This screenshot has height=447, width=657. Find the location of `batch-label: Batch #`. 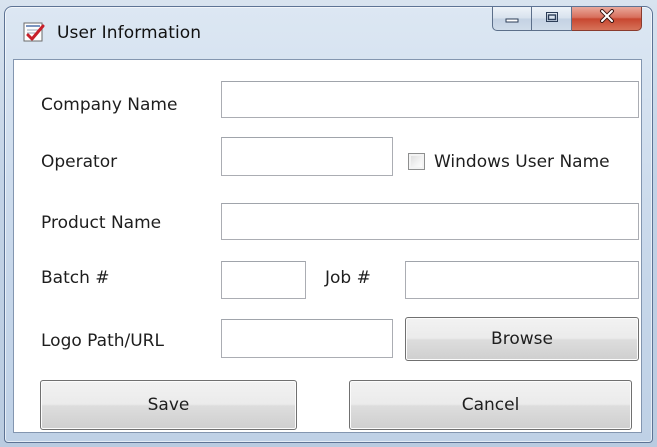

batch-label: Batch # is located at coordinates (75, 278).